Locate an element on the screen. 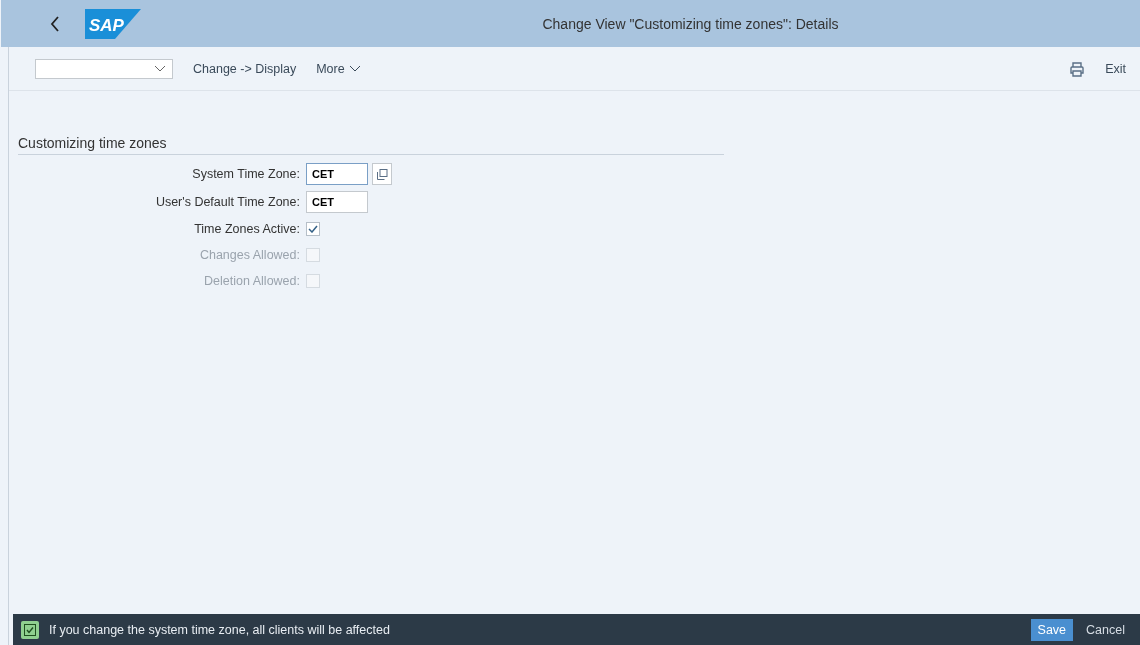 This screenshot has width=1140, height=645. field-label: System Time Zone: is located at coordinates (246, 174).